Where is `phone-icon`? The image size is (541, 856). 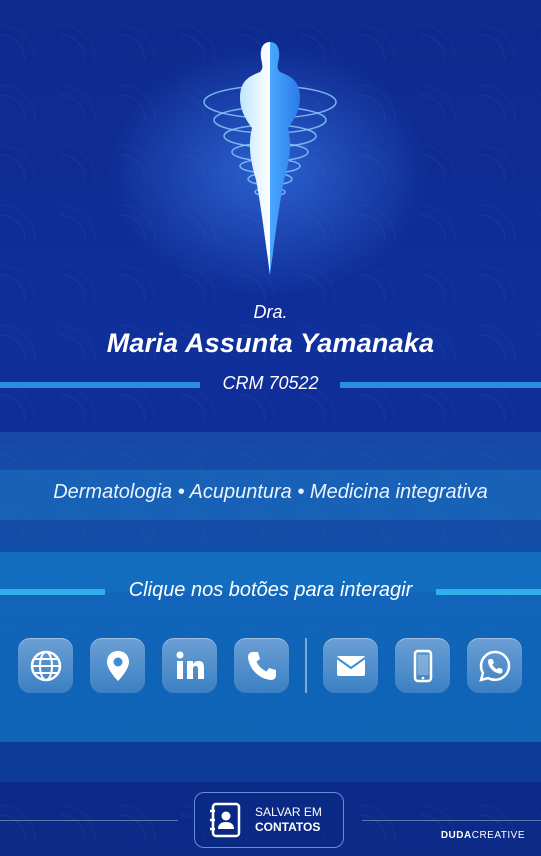 phone-icon is located at coordinates (261, 665).